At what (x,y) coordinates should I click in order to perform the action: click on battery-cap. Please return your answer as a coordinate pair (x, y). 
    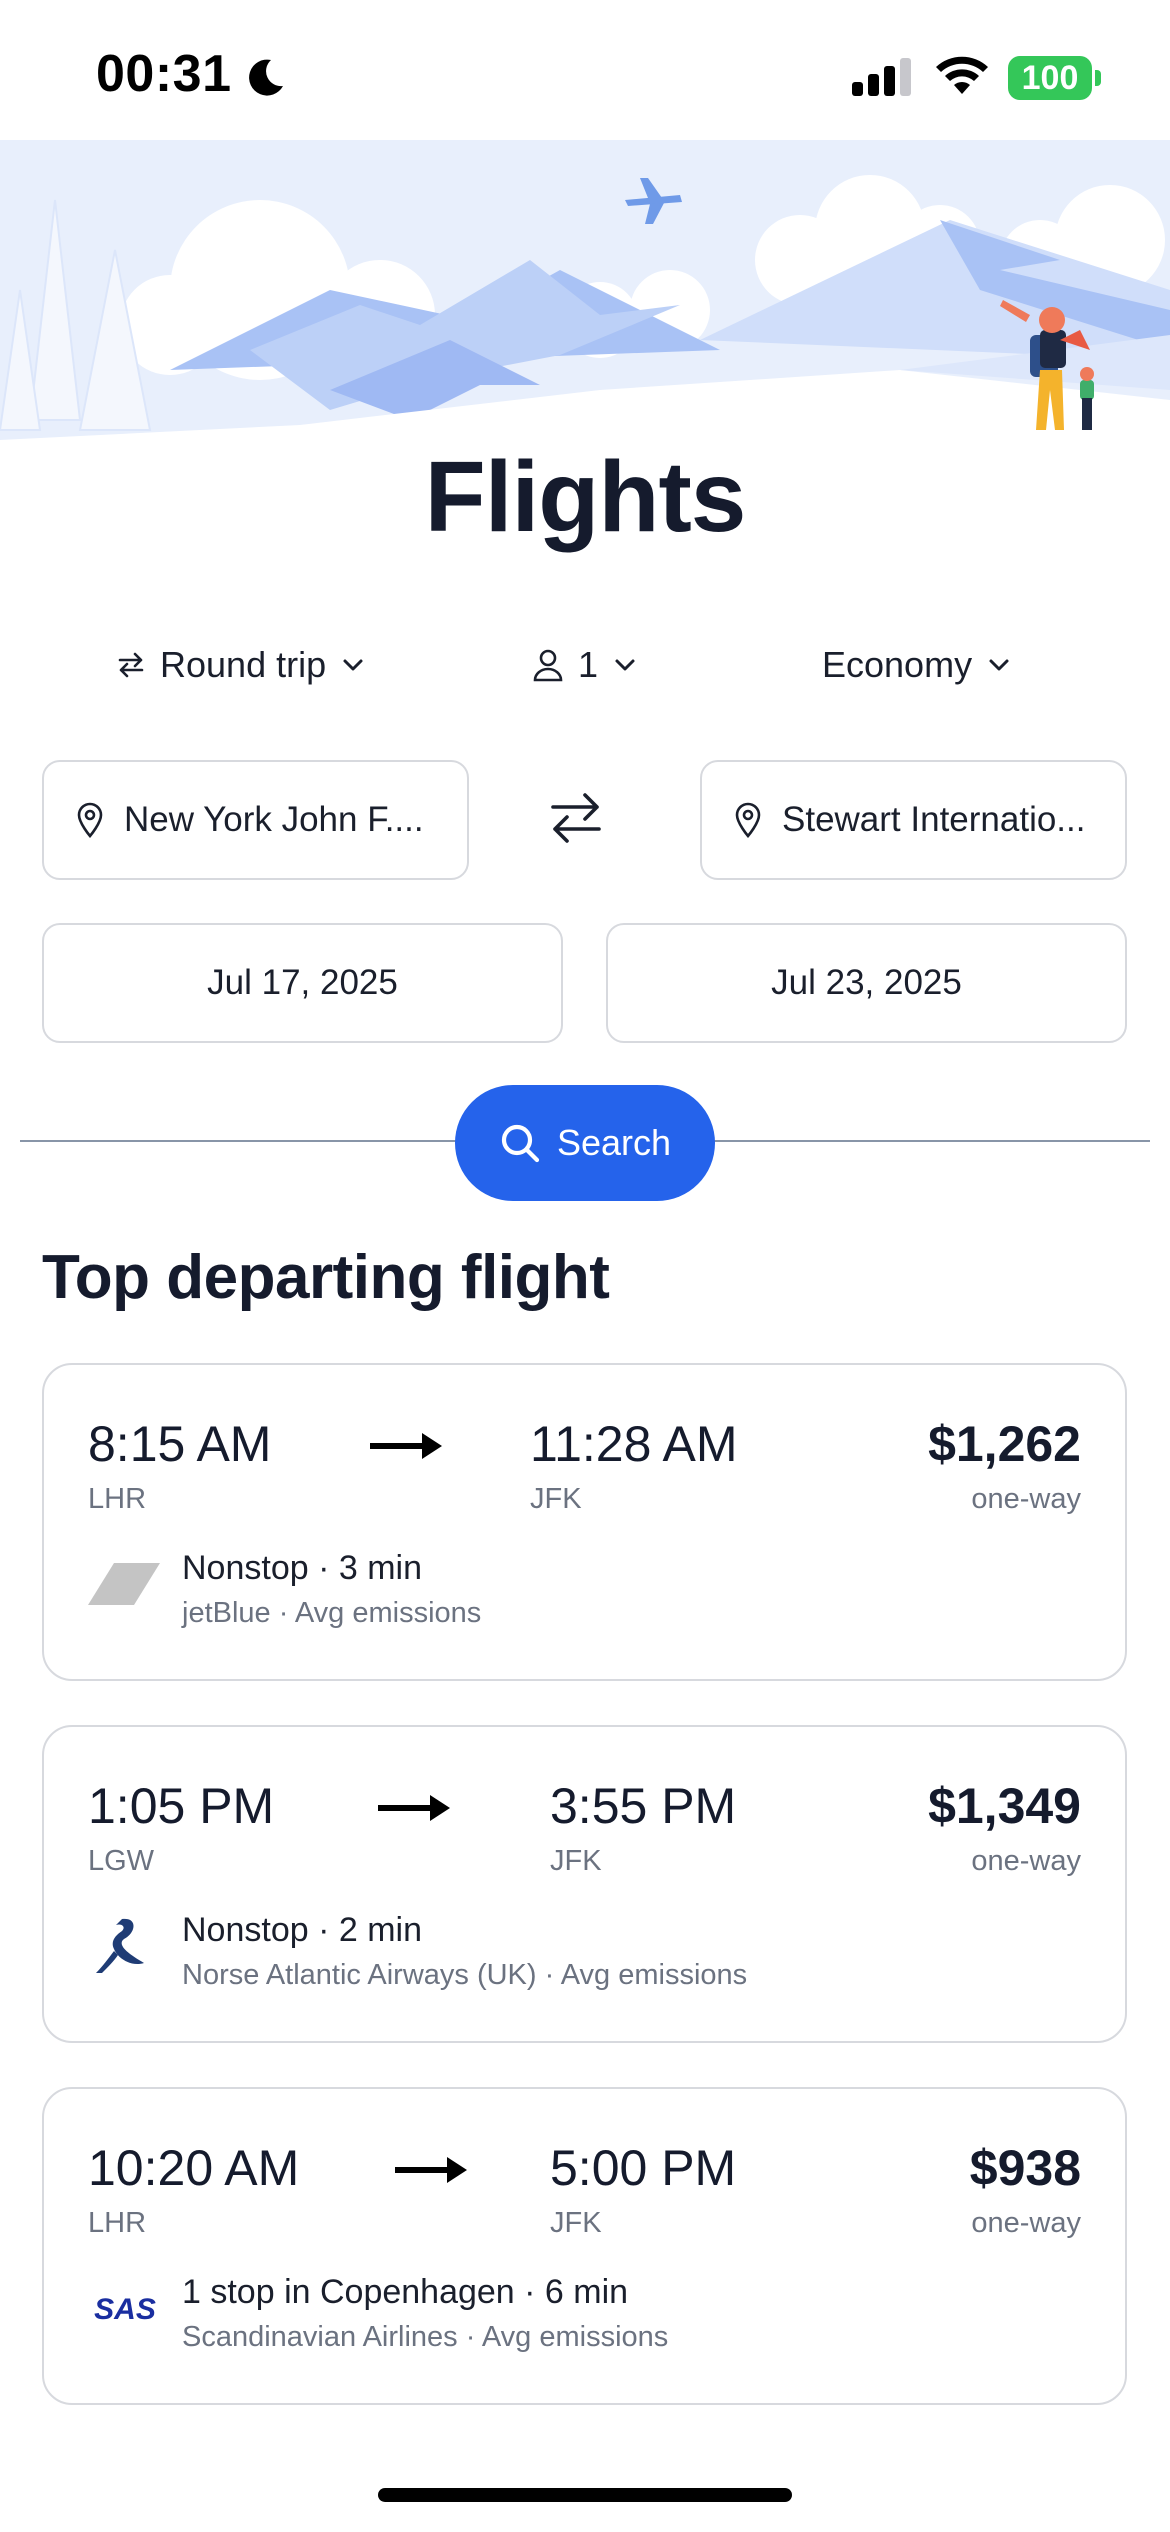
    Looking at the image, I should click on (1098, 78).